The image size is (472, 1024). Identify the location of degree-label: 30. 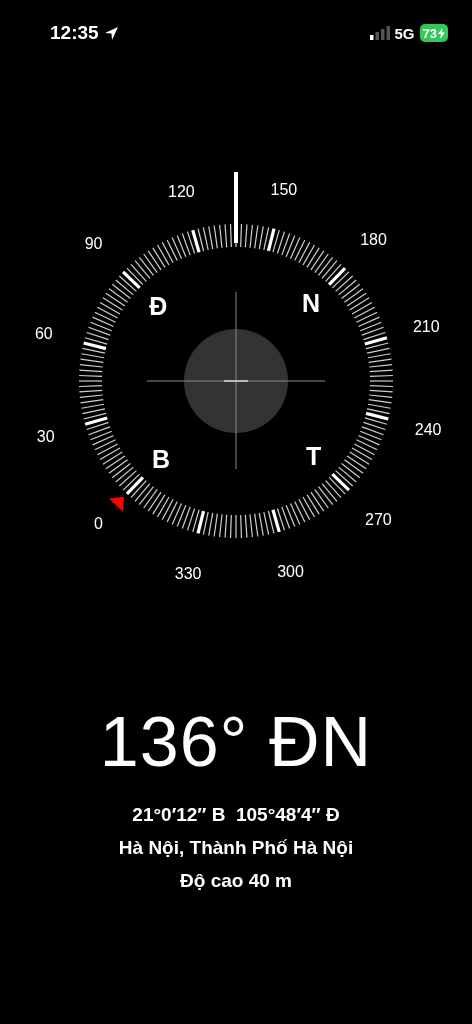
(45, 436).